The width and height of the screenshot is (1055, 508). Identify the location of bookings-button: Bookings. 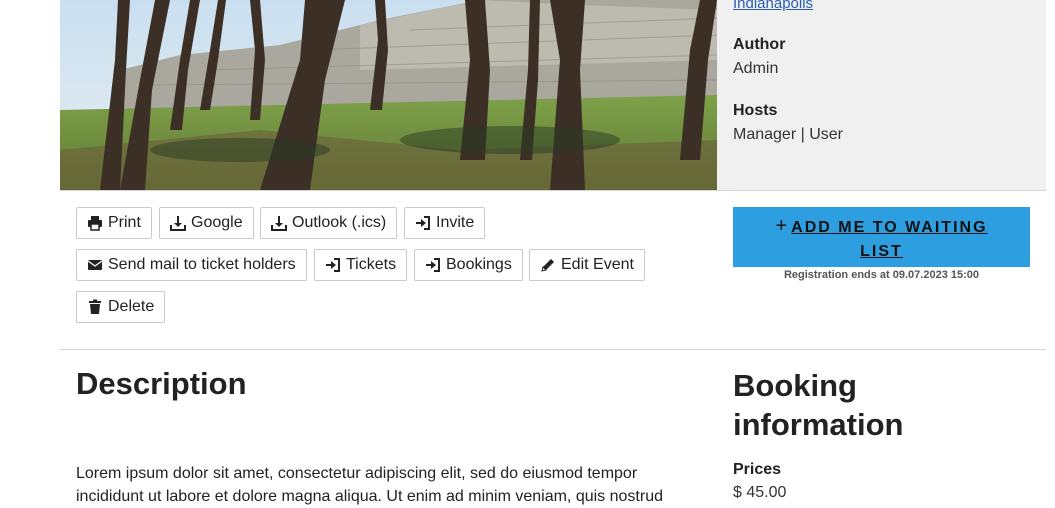
(468, 265).